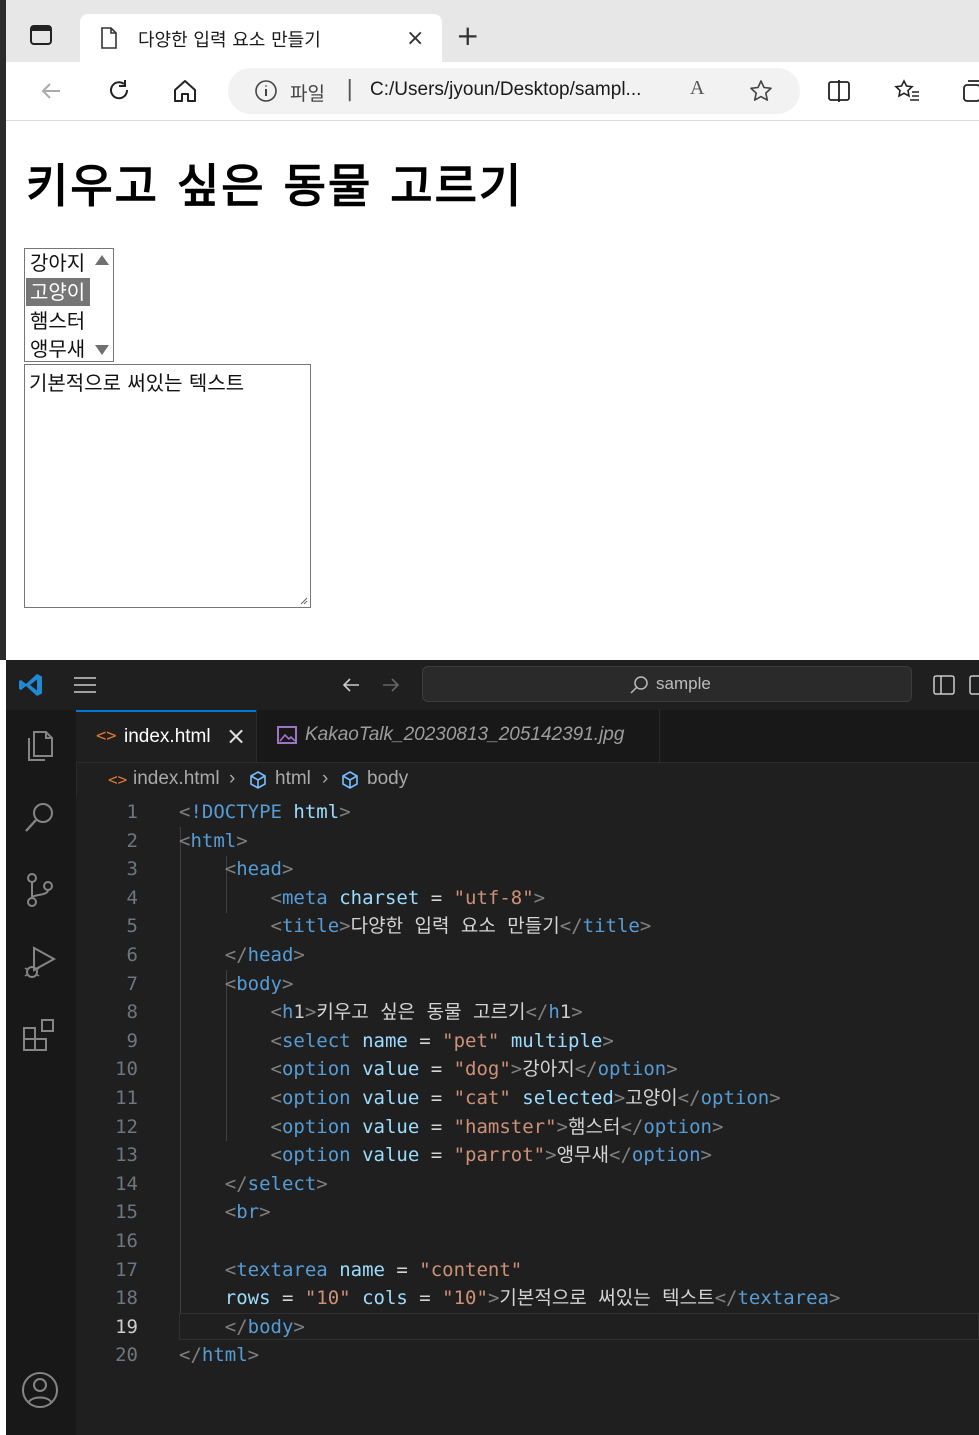  What do you see at coordinates (126, 1326) in the screenshot?
I see `line-number: 19` at bounding box center [126, 1326].